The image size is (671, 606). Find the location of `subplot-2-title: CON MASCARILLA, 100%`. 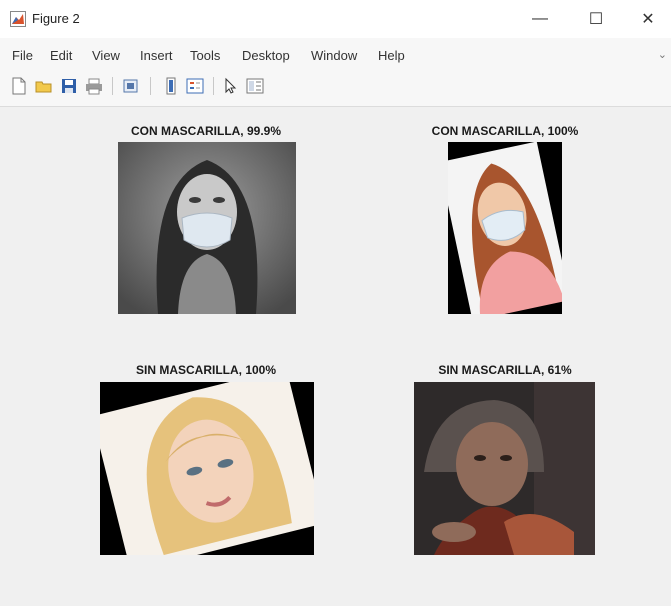

subplot-2-title: CON MASCARILLA, 100% is located at coordinates (505, 131).